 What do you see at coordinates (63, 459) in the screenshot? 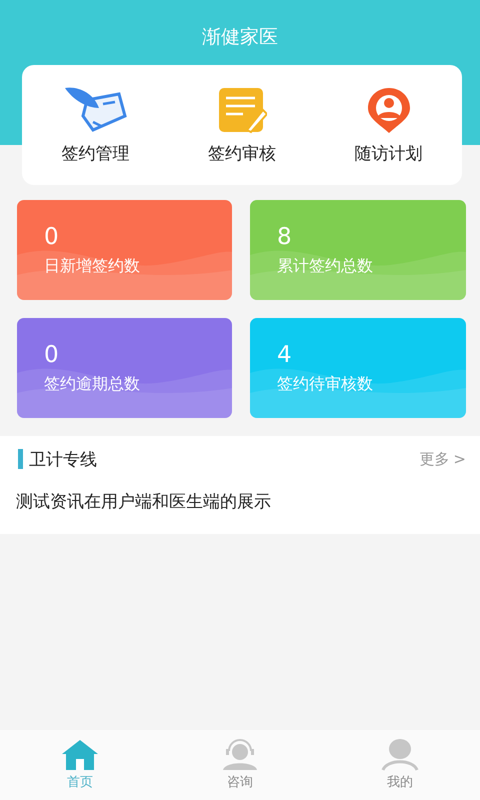
I see `section-title: 卫计专线` at bounding box center [63, 459].